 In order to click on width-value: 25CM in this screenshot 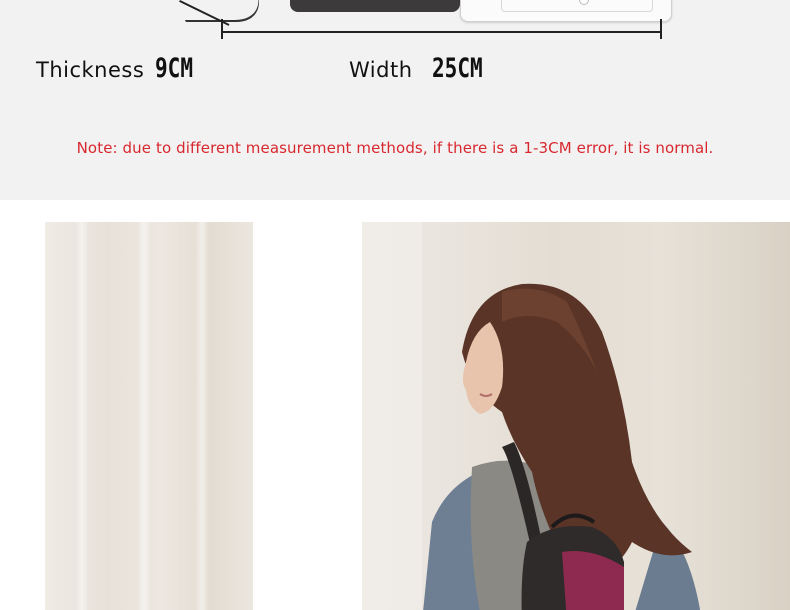, I will do `click(457, 68)`.